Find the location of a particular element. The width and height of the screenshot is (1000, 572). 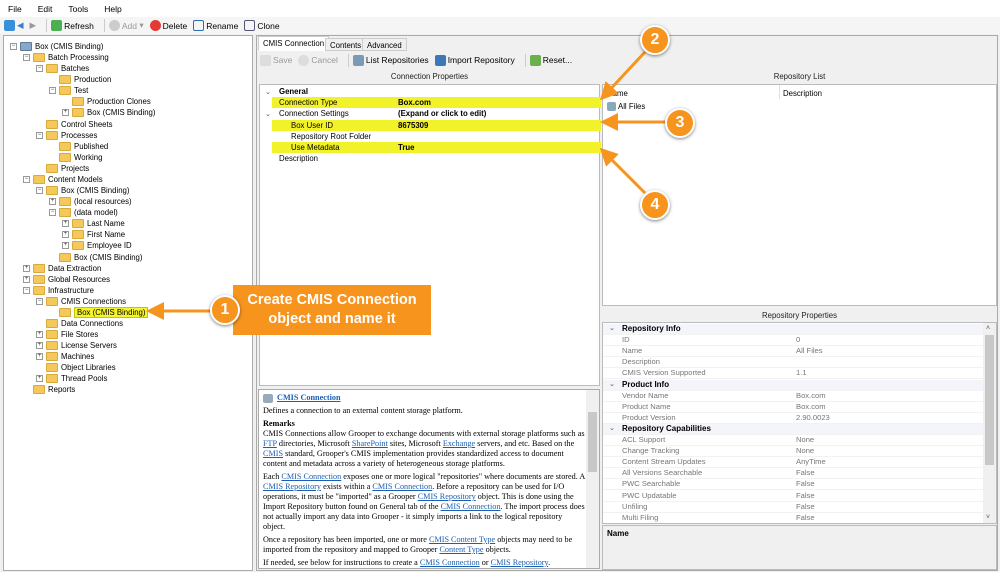

back-icon: ◀ is located at coordinates (20, 25).